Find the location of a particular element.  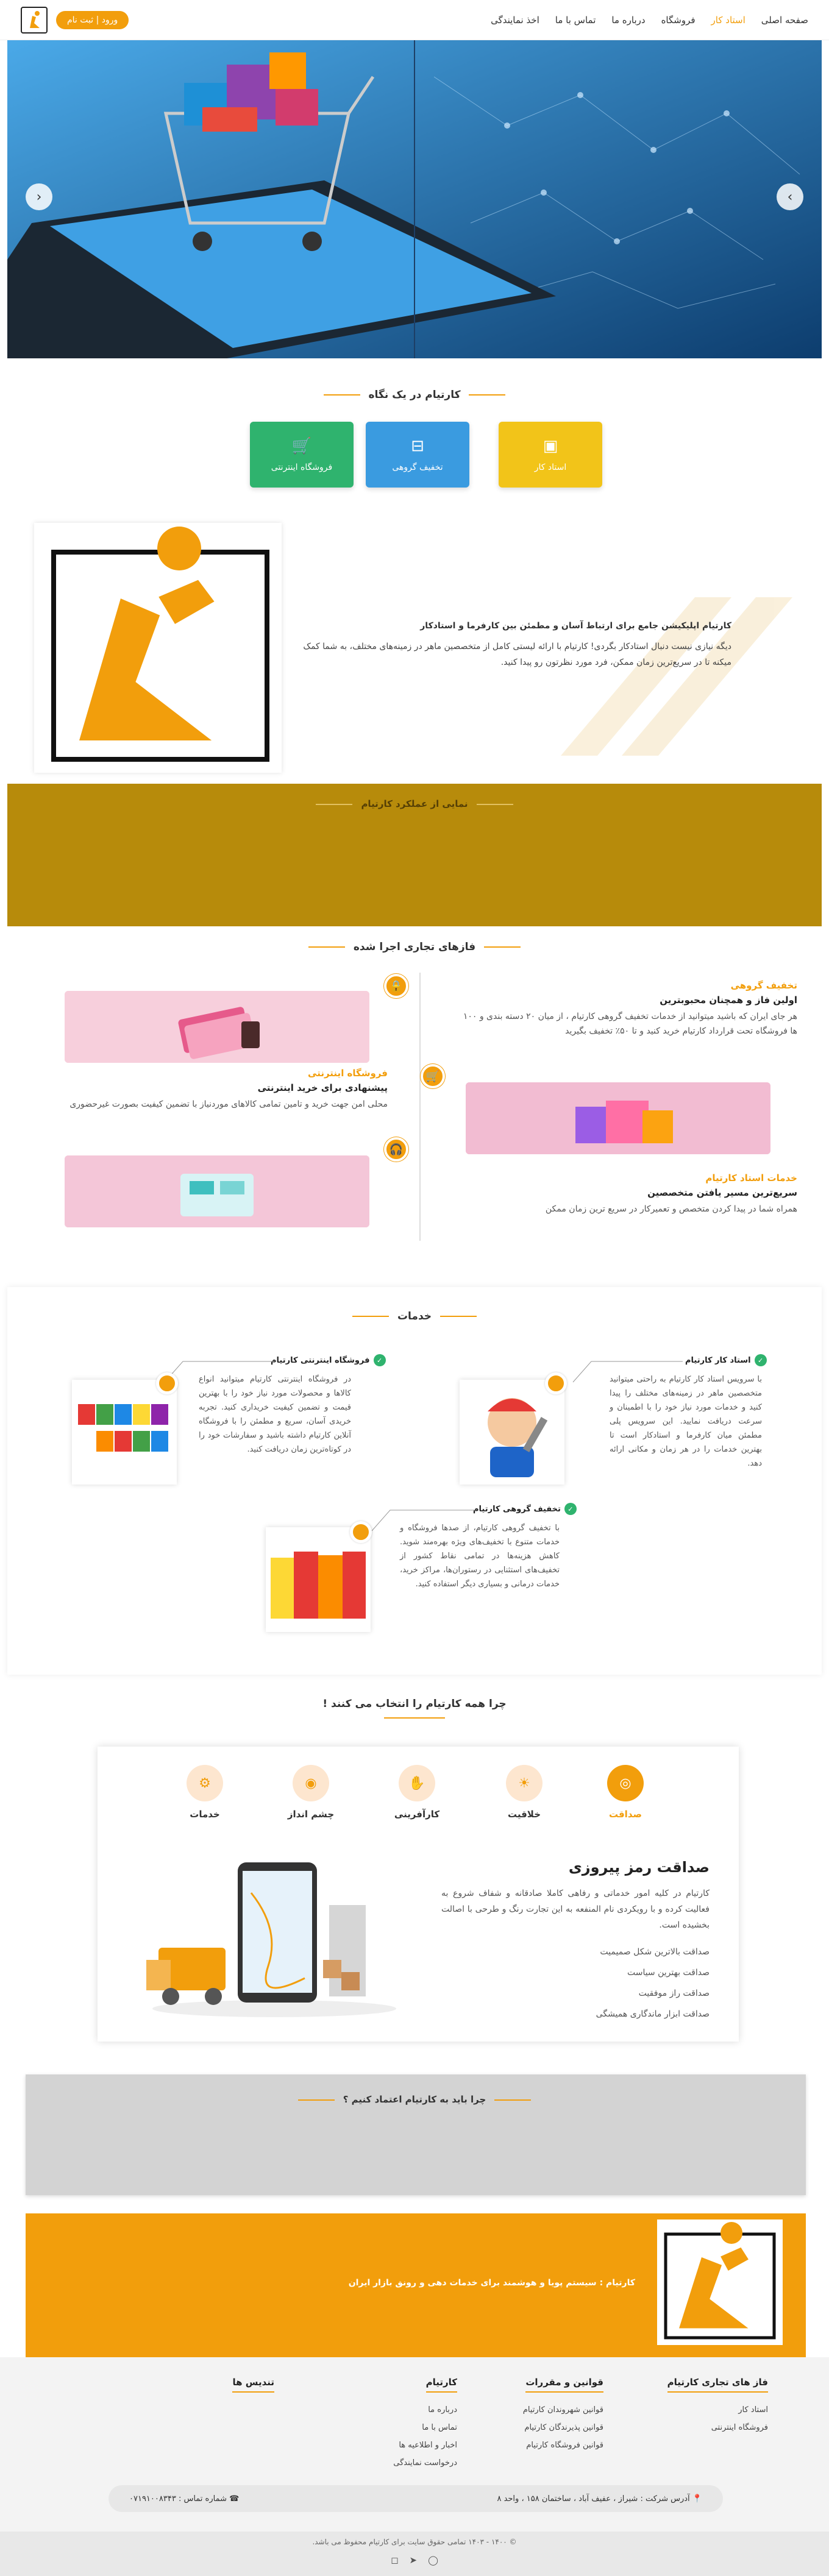

footer-link: تماس با ما is located at coordinates (425, 2427).